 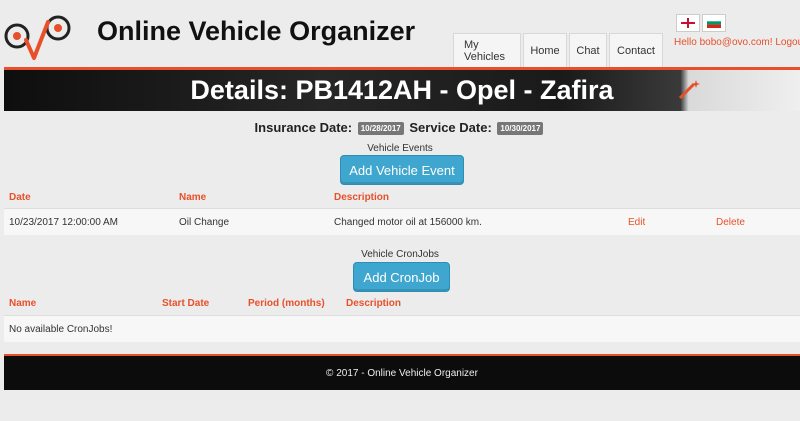 I want to click on event-description: Changed motor oil at 156000 km., so click(x=408, y=222).